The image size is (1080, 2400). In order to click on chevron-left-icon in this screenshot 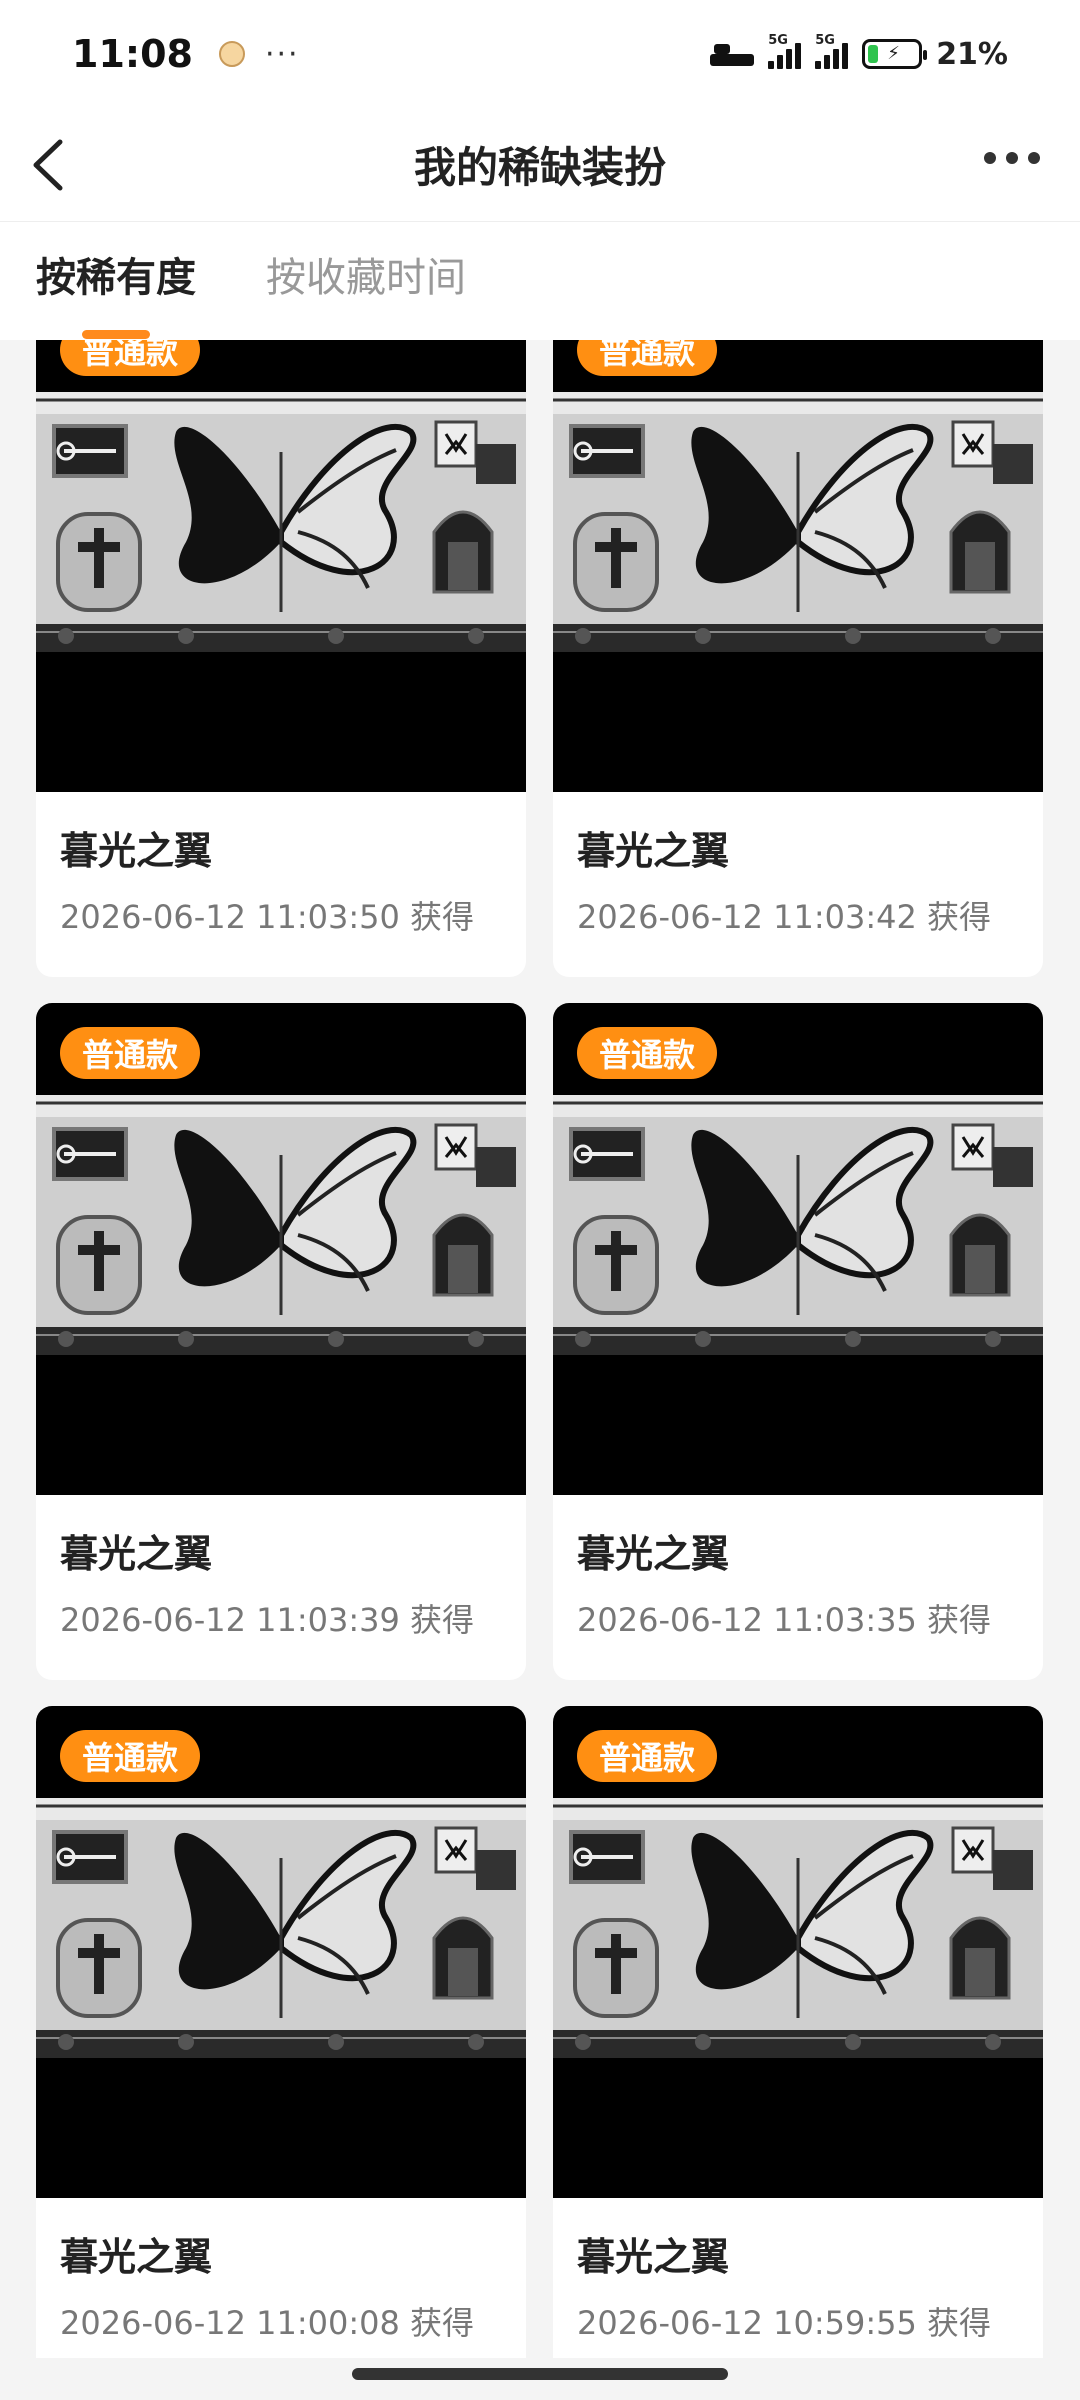, I will do `click(48, 165)`.